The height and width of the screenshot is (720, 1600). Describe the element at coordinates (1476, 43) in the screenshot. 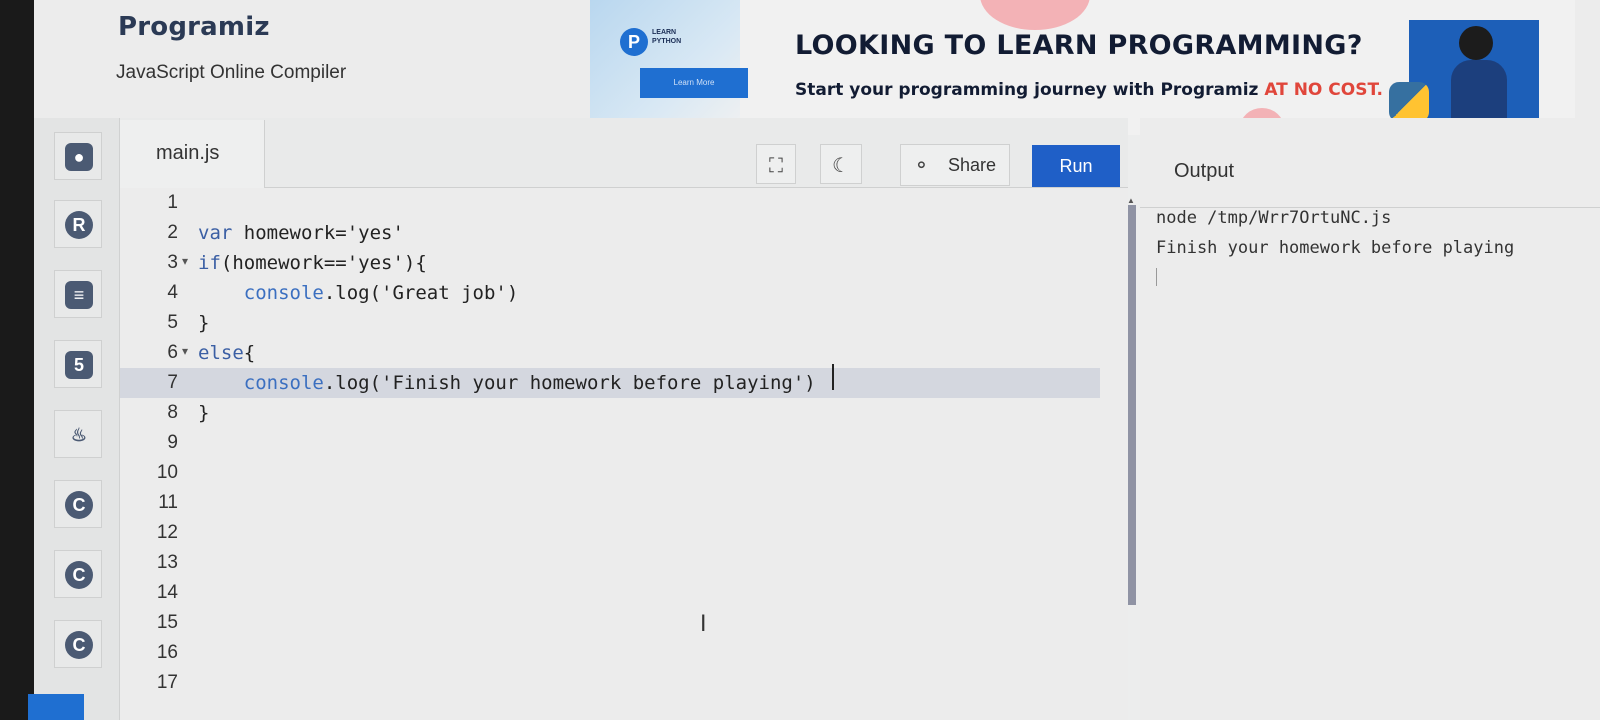

I see `person-head-icon` at that location.